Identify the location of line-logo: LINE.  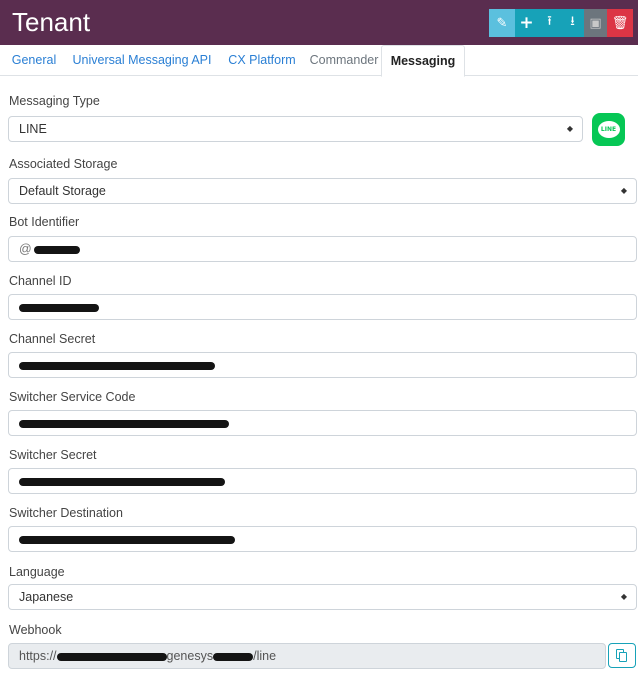
(608, 129).